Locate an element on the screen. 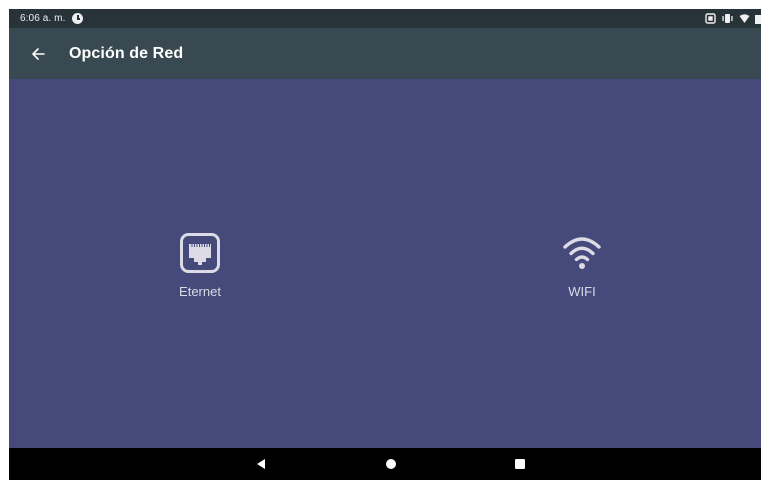 The image size is (761, 480). battery-icon is located at coordinates (758, 19).